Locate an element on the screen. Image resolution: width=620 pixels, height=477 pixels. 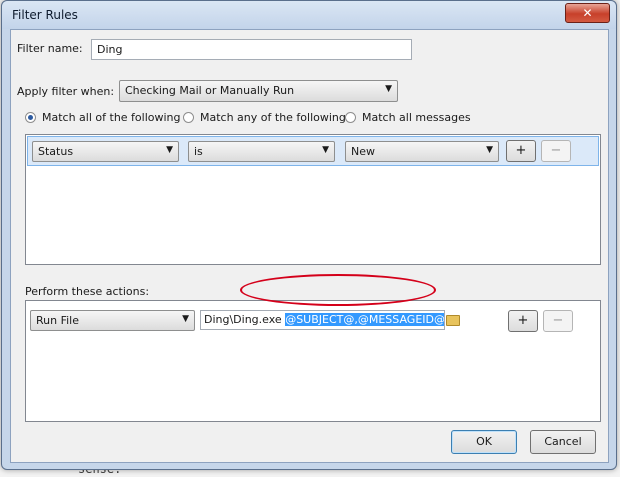
action-path-selected-text: @SUBJECT@,@MESSAGEID@ is located at coordinates (365, 319).